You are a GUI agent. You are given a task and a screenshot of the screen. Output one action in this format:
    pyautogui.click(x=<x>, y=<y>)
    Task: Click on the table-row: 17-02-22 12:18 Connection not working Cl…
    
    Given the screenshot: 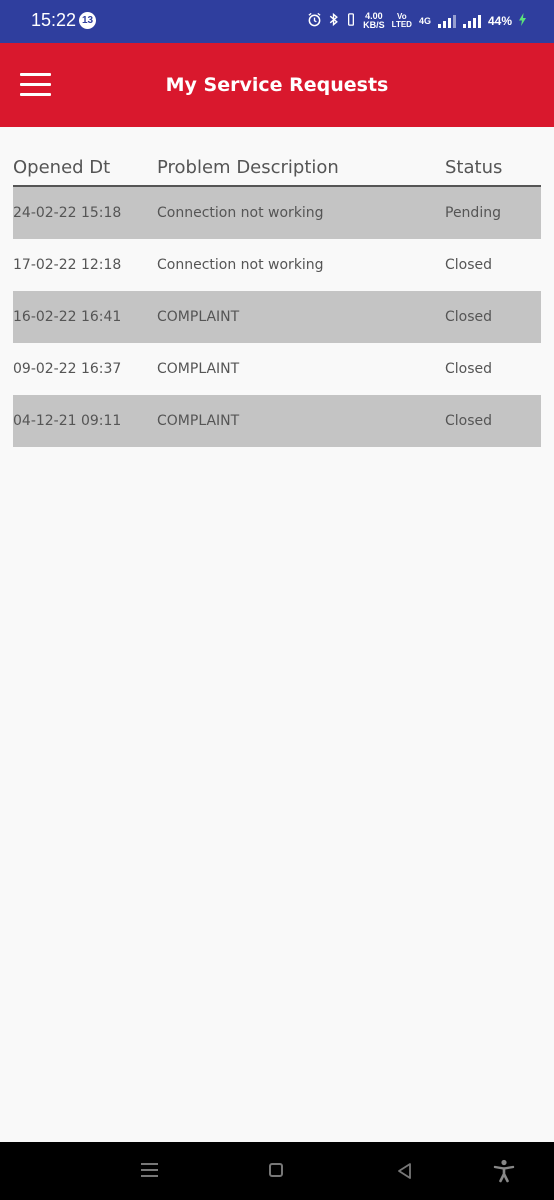 What is the action you would take?
    pyautogui.click(x=277, y=265)
    